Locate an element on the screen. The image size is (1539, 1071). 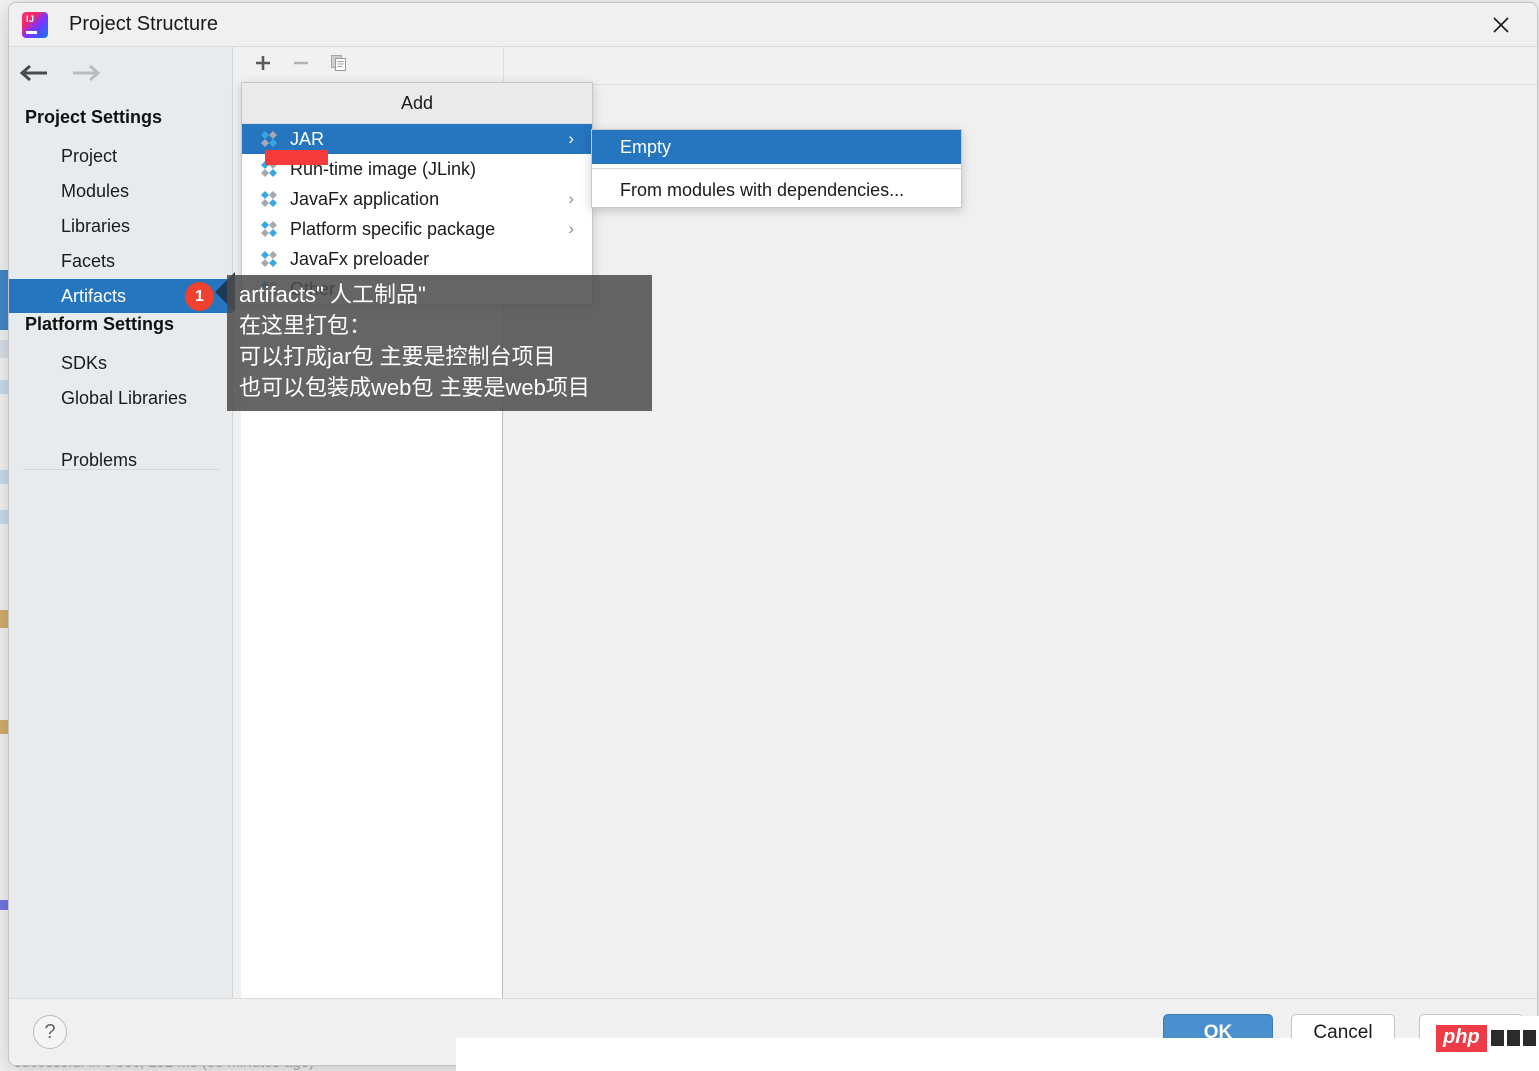
navigation-arrows is located at coordinates (60, 75).